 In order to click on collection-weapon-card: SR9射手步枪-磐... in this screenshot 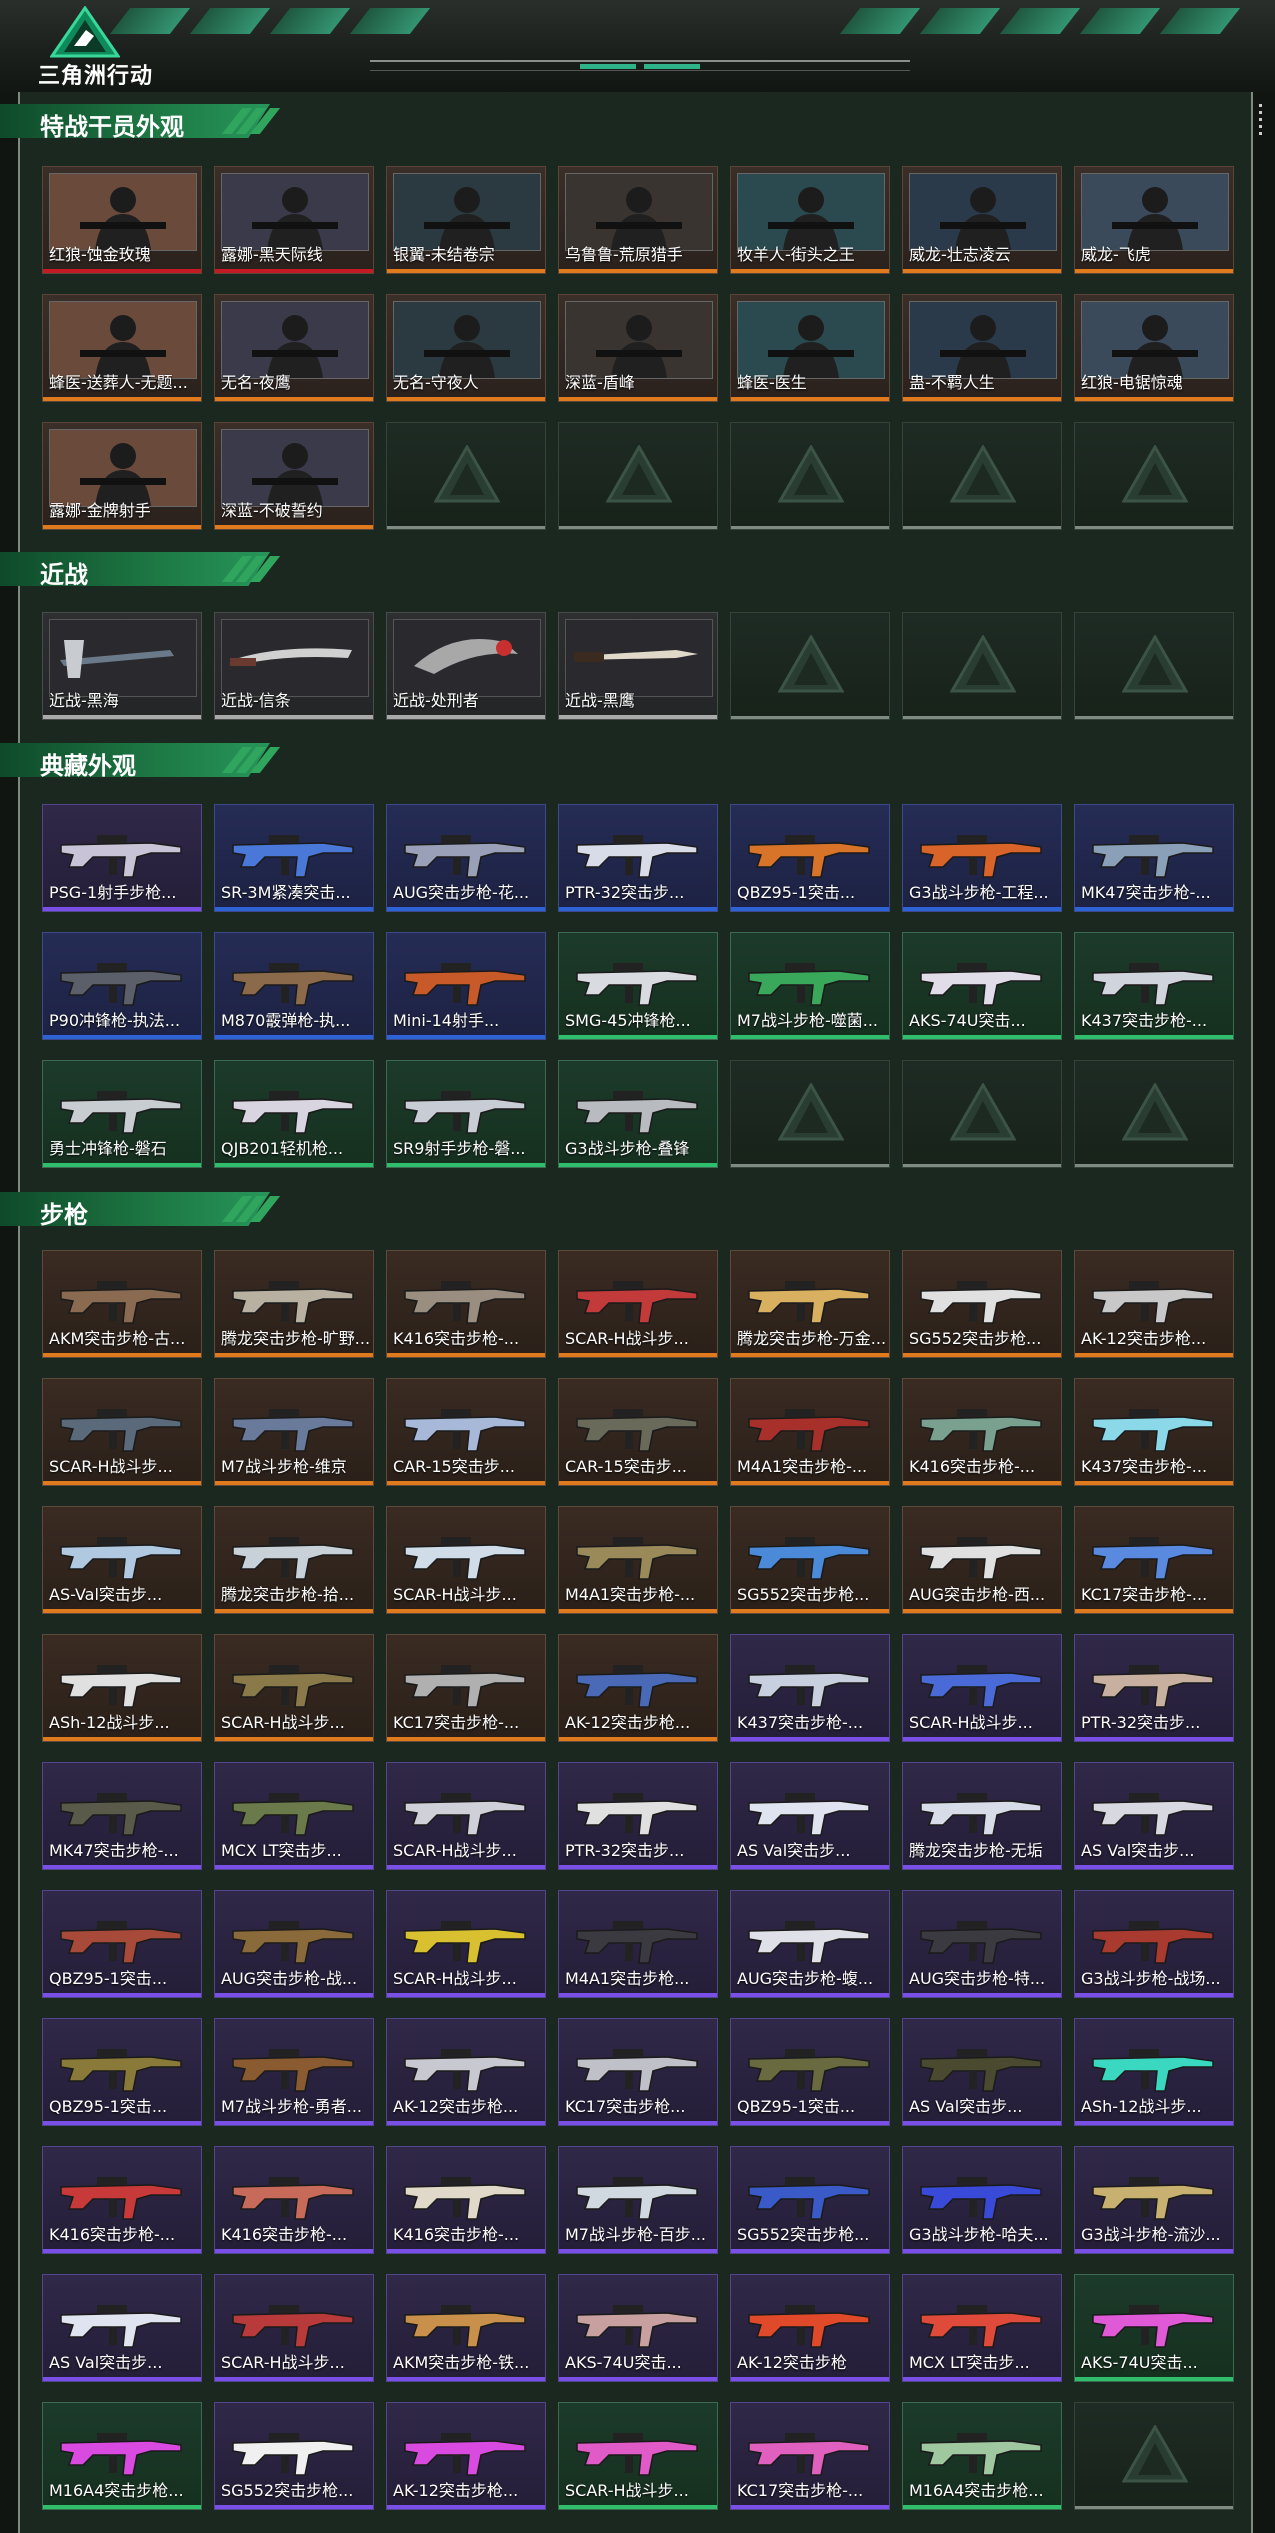, I will do `click(466, 1114)`.